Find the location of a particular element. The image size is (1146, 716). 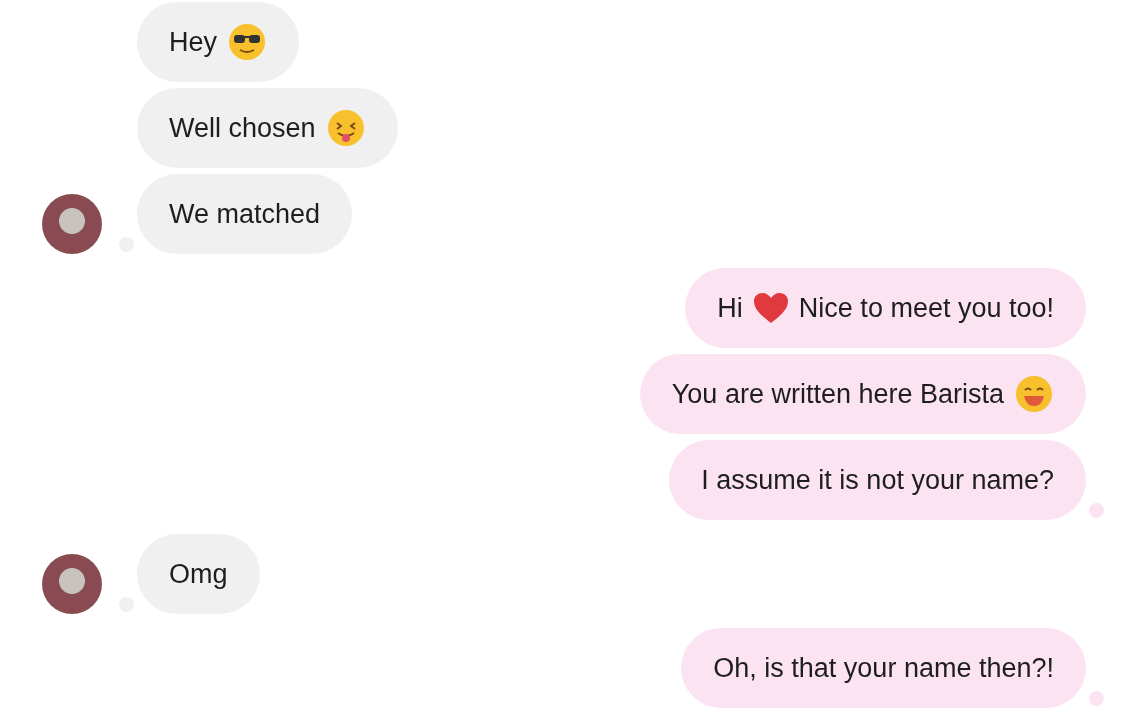

message-text: I assume it is not your name? is located at coordinates (877, 480).